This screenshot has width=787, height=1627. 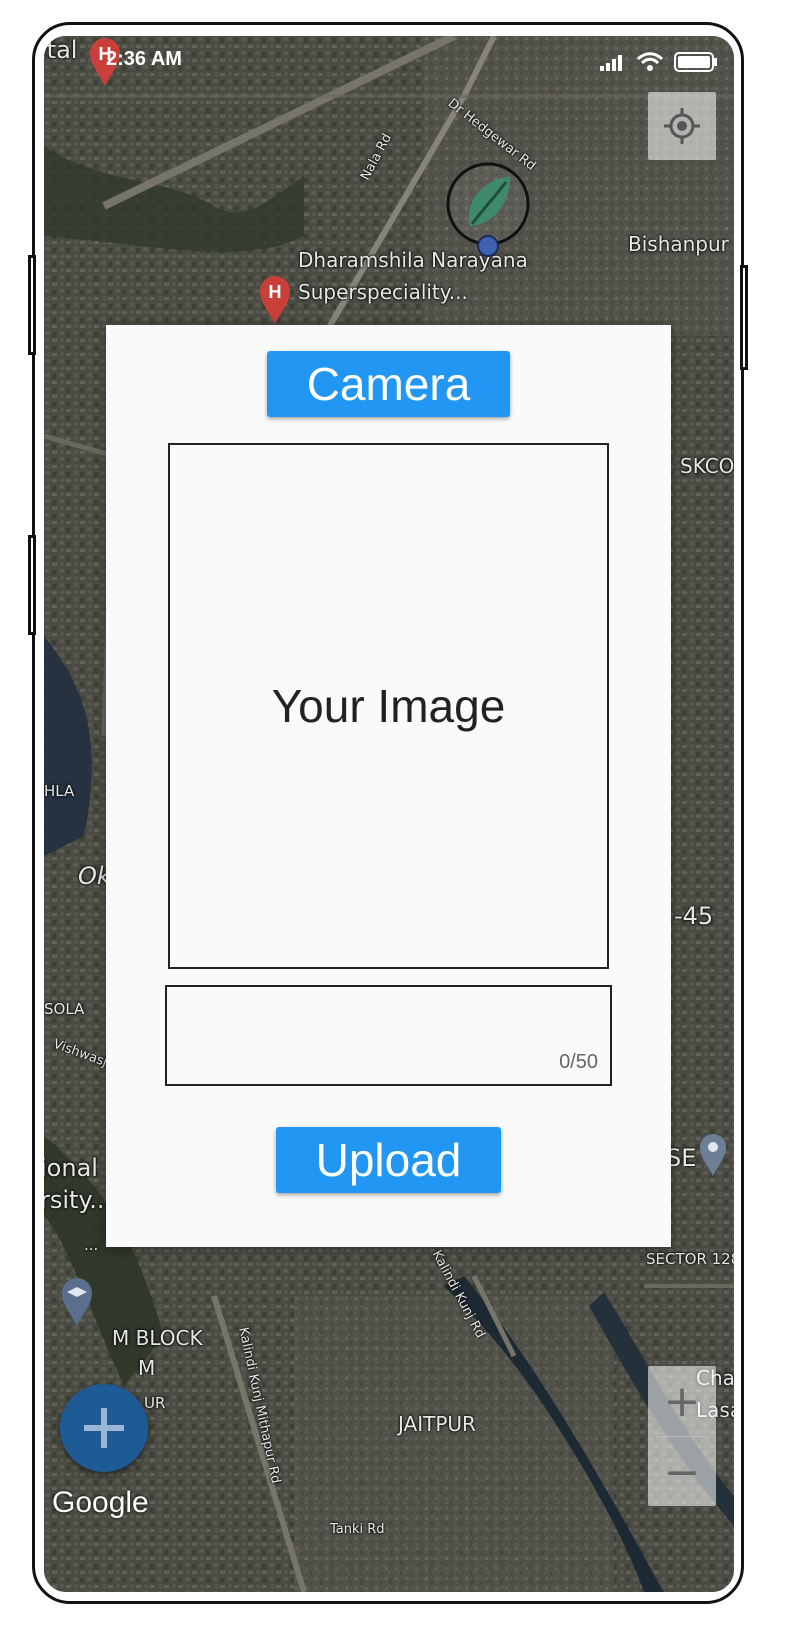 What do you see at coordinates (682, 1472) in the screenshot?
I see `zoom-out-button: −` at bounding box center [682, 1472].